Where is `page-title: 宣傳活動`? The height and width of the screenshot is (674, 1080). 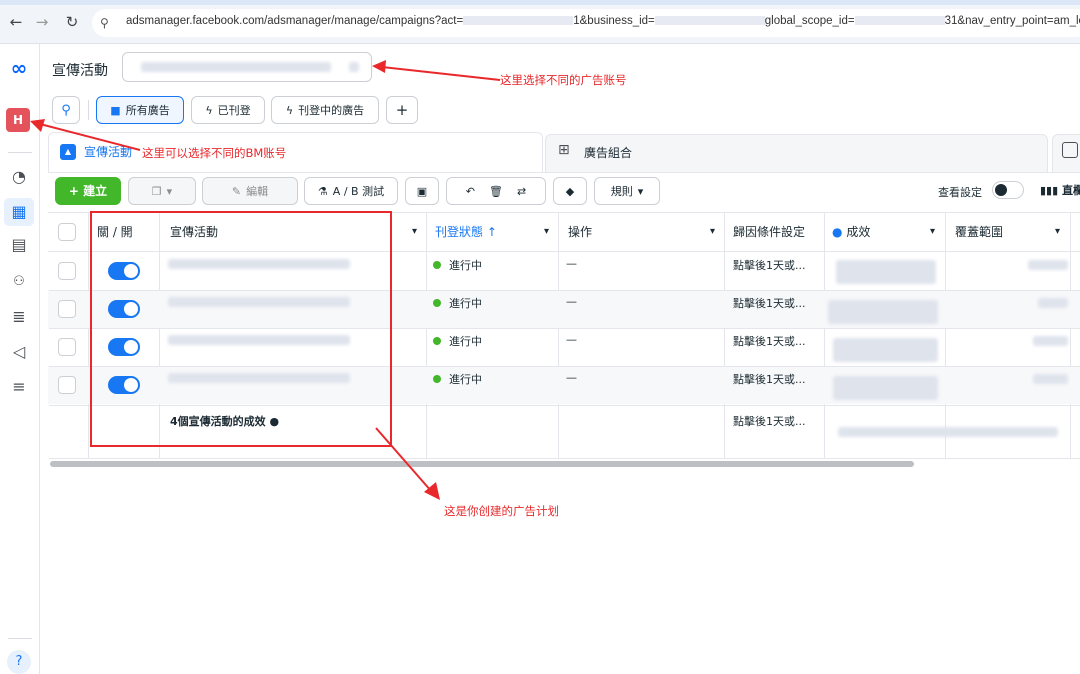
page-title: 宣傳活動 is located at coordinates (80, 71).